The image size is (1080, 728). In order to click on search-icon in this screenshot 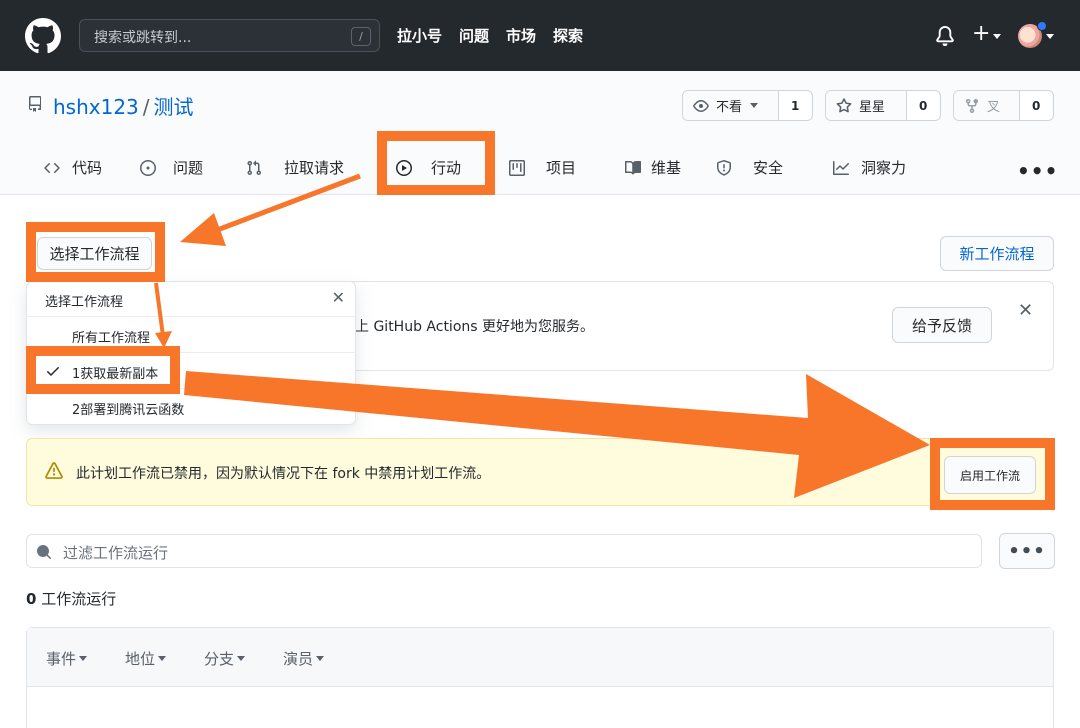, I will do `click(44, 552)`.